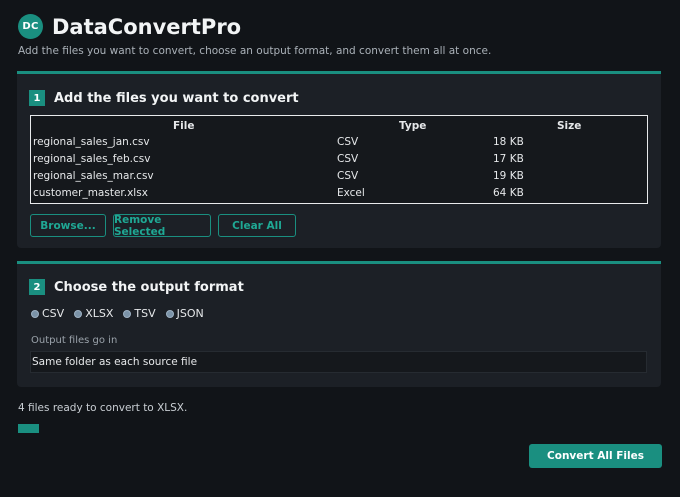 This screenshot has width=680, height=497. What do you see at coordinates (257, 225) in the screenshot?
I see `clear-all-button: Clear All` at bounding box center [257, 225].